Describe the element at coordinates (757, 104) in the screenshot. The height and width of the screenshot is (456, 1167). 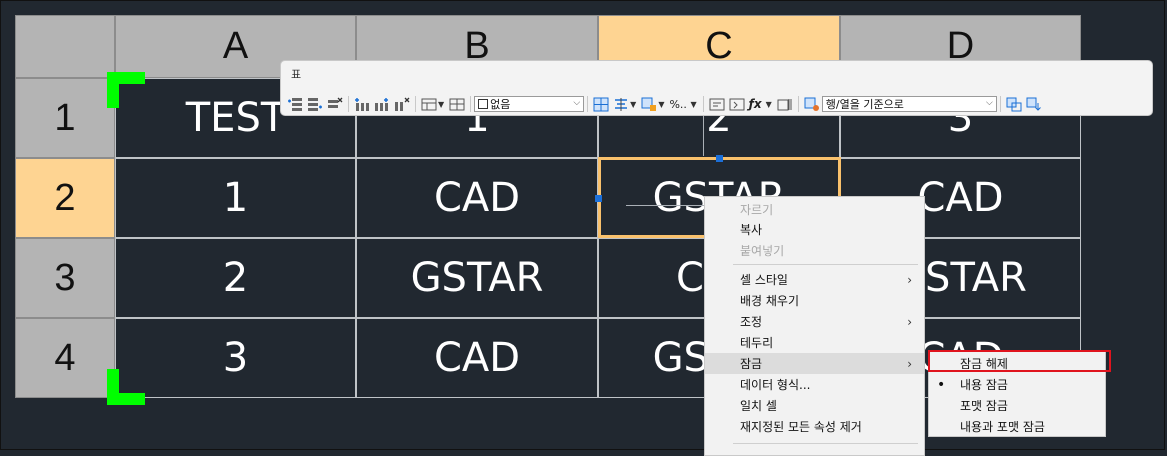
I see `formula-icon: ƒx` at that location.